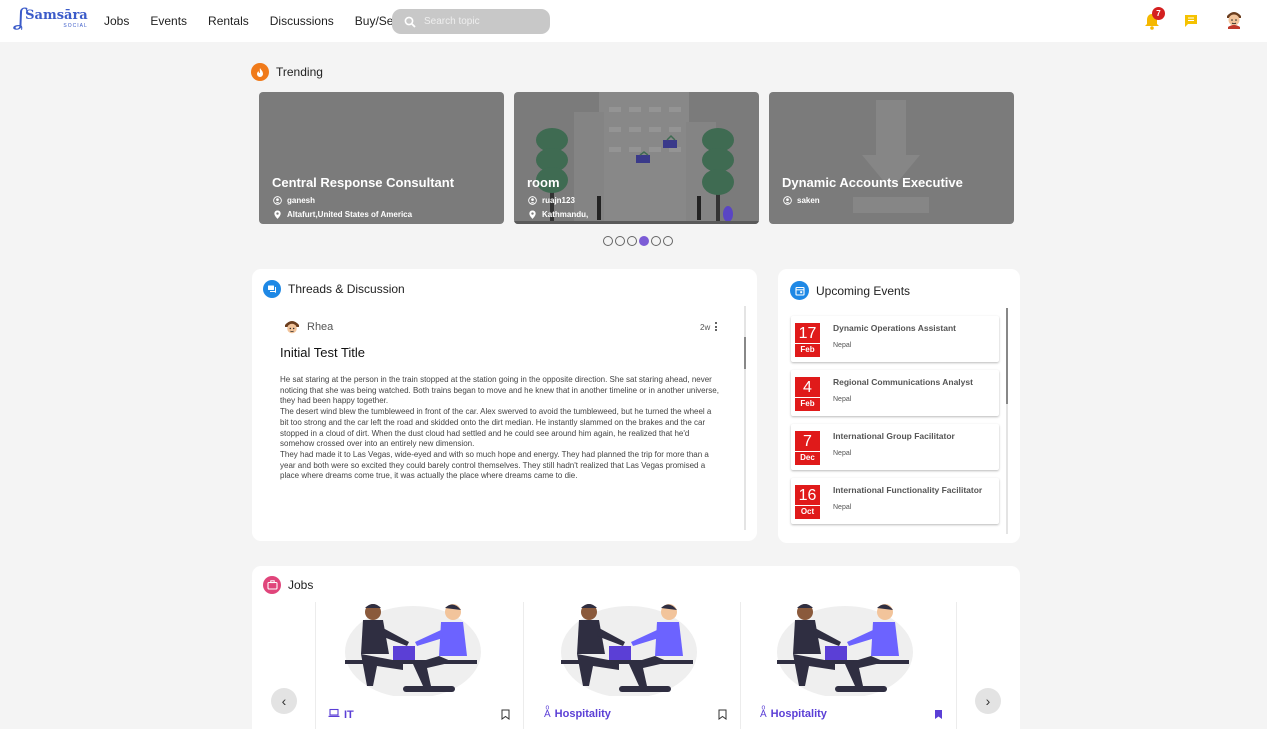 The height and width of the screenshot is (729, 1267). I want to click on nav-link-rentals: Rentals, so click(228, 21).